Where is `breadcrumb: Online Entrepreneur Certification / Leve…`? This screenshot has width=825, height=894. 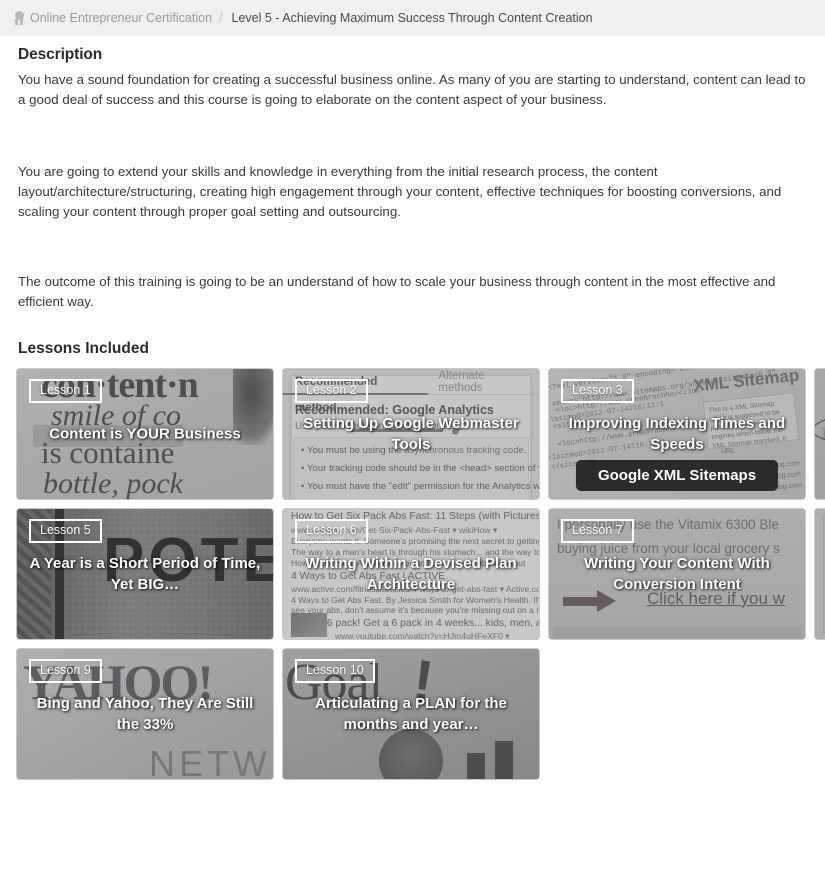 breadcrumb: Online Entrepreneur Certification / Leve… is located at coordinates (412, 18).